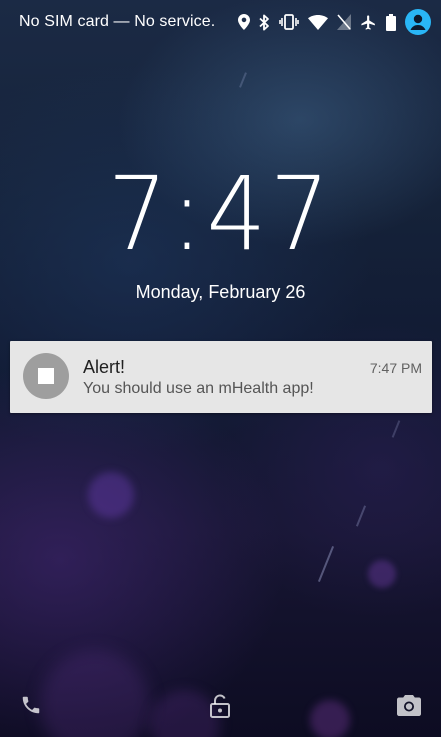 Image resolution: width=441 pixels, height=737 pixels. Describe the element at coordinates (220, 706) in the screenshot. I see `lock-icon` at that location.